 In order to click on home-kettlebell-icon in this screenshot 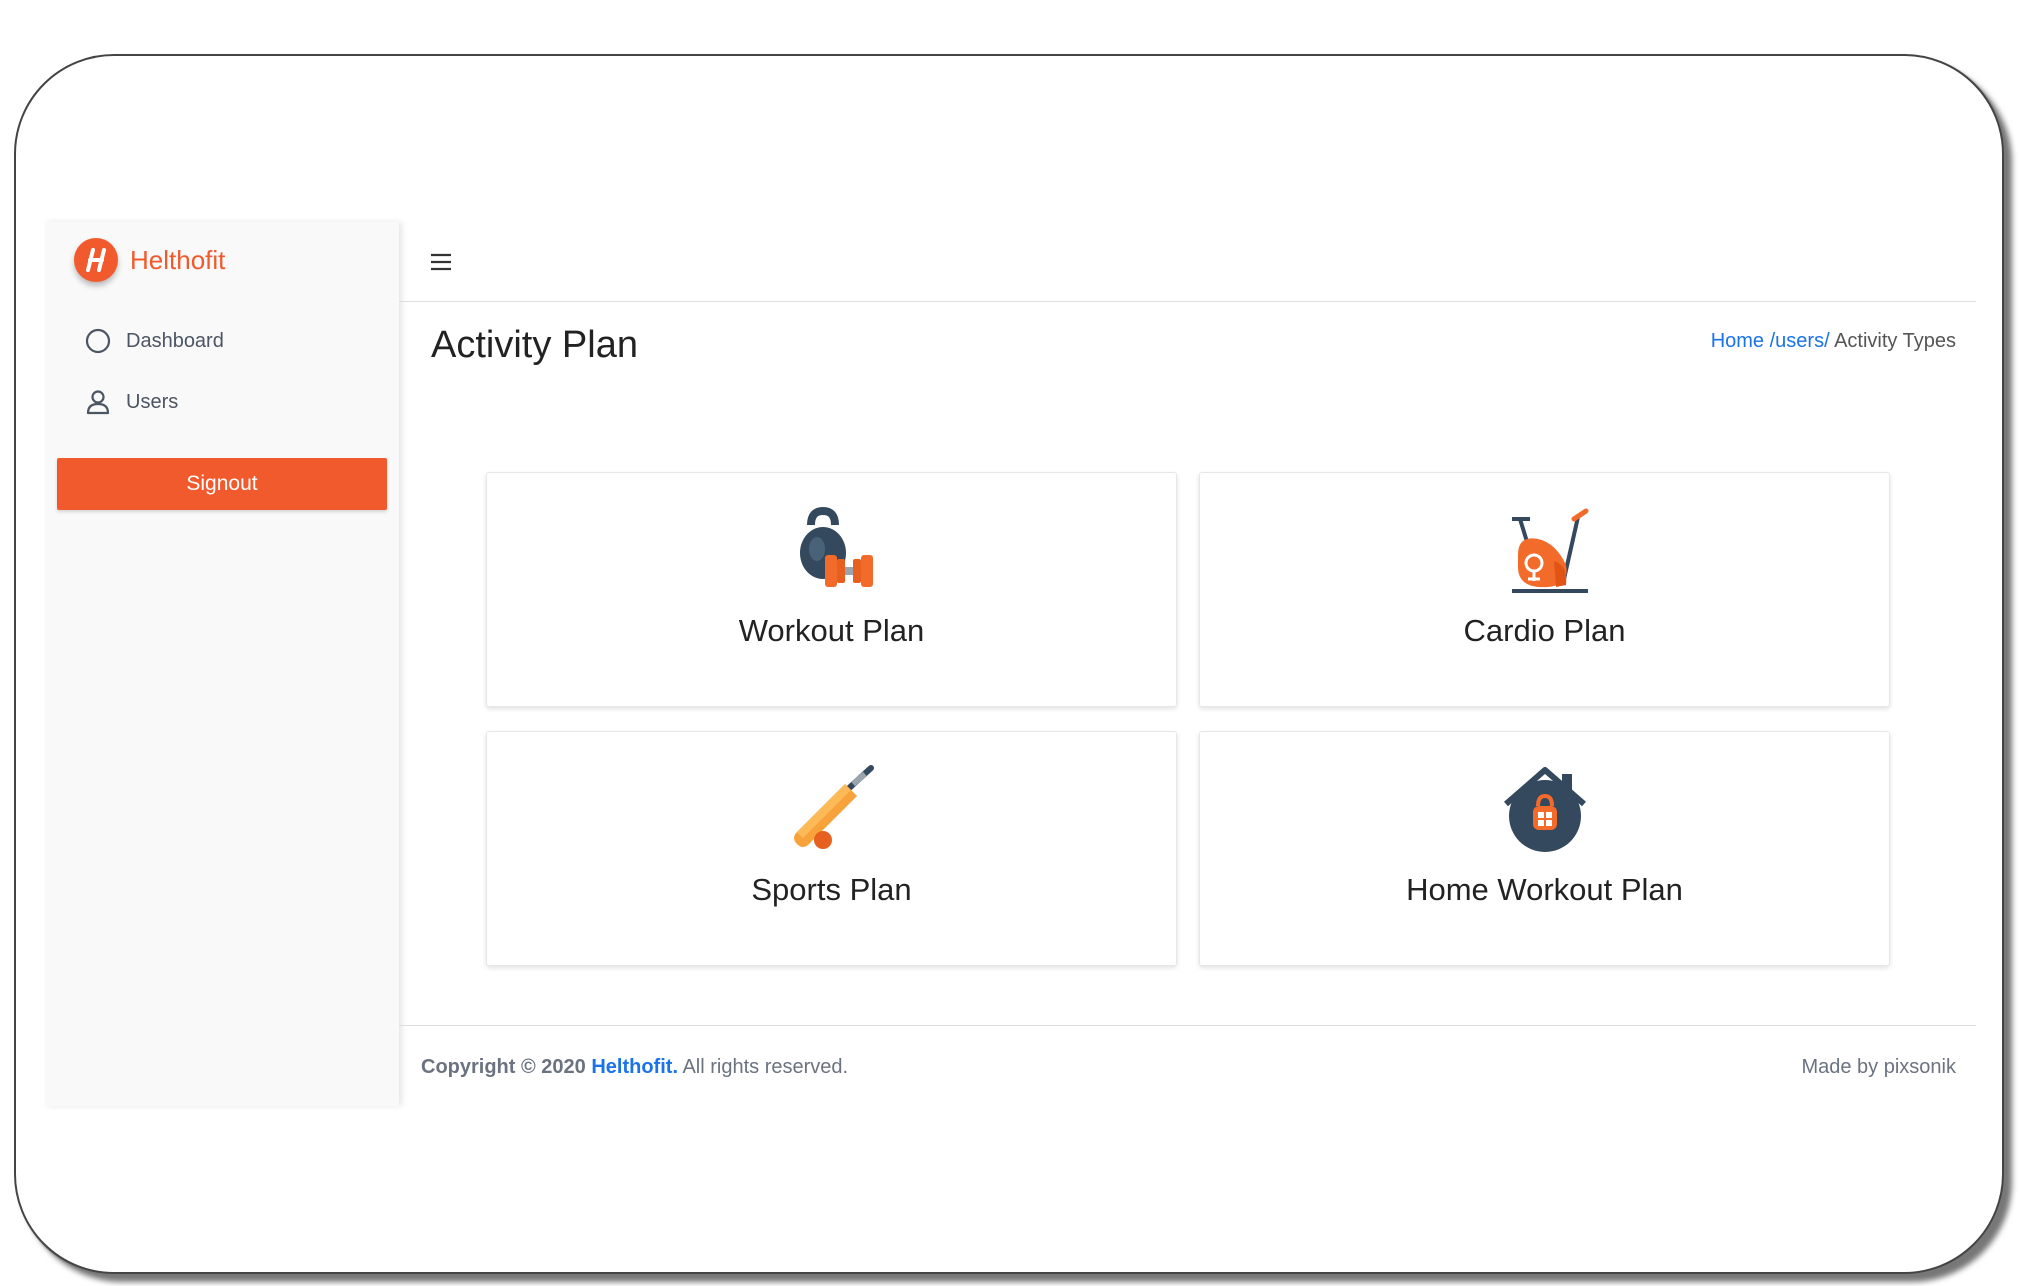, I will do `click(1544, 809)`.